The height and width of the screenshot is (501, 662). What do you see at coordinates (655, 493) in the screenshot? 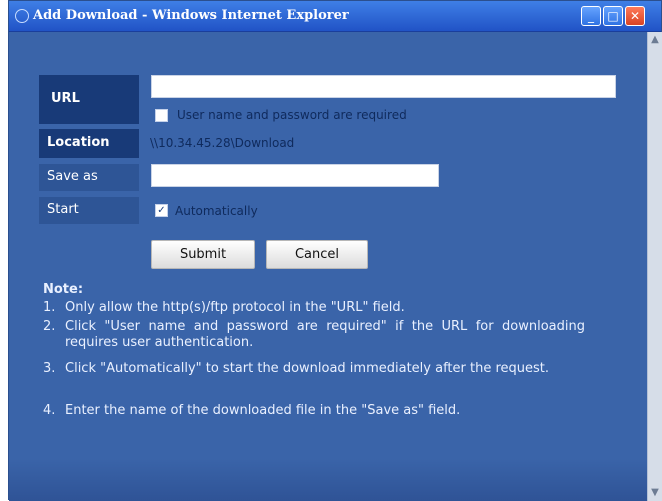
I see `scroll-down-arrow-icon: ▼` at bounding box center [655, 493].